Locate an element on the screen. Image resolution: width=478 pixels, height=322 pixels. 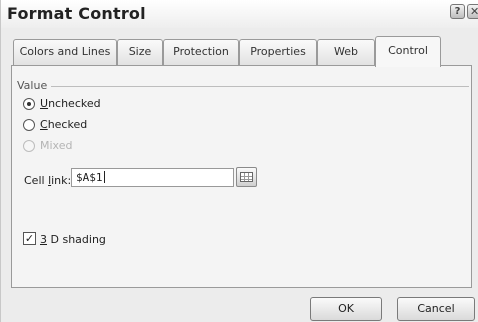
radio-button-disabled is located at coordinates (29, 146).